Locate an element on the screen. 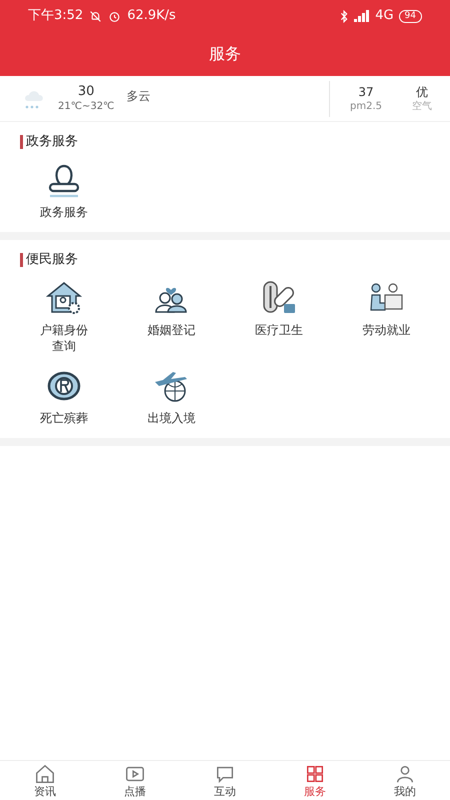 This screenshot has width=450, height=800. service-item: 婚姻登记 is located at coordinates (171, 316).